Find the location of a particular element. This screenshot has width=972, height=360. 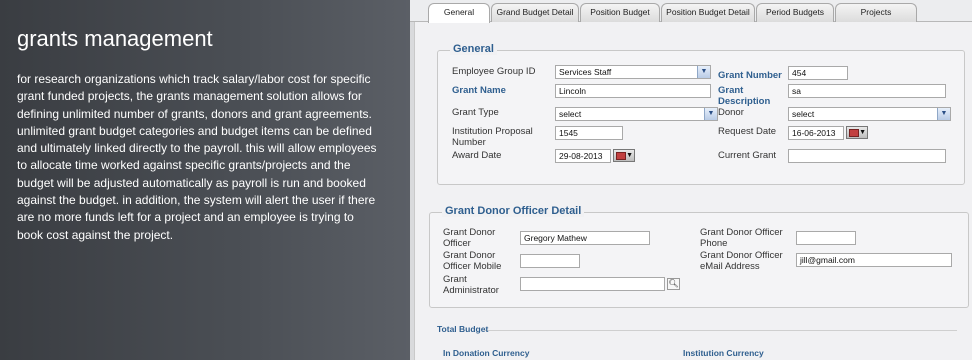

grant-type-value: select is located at coordinates (570, 114).